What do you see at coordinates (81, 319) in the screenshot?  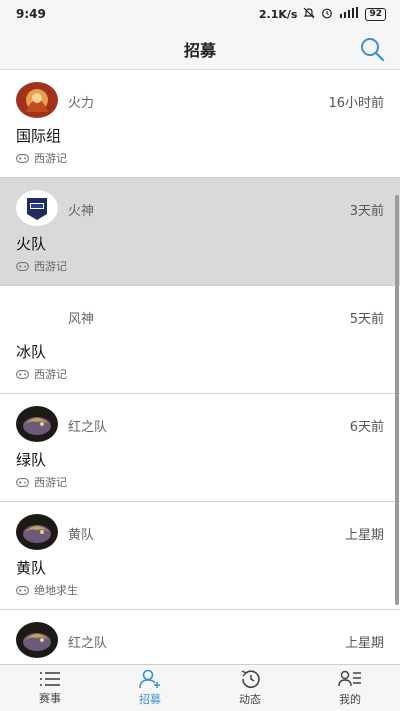 I see `recruiter-name: 风神` at bounding box center [81, 319].